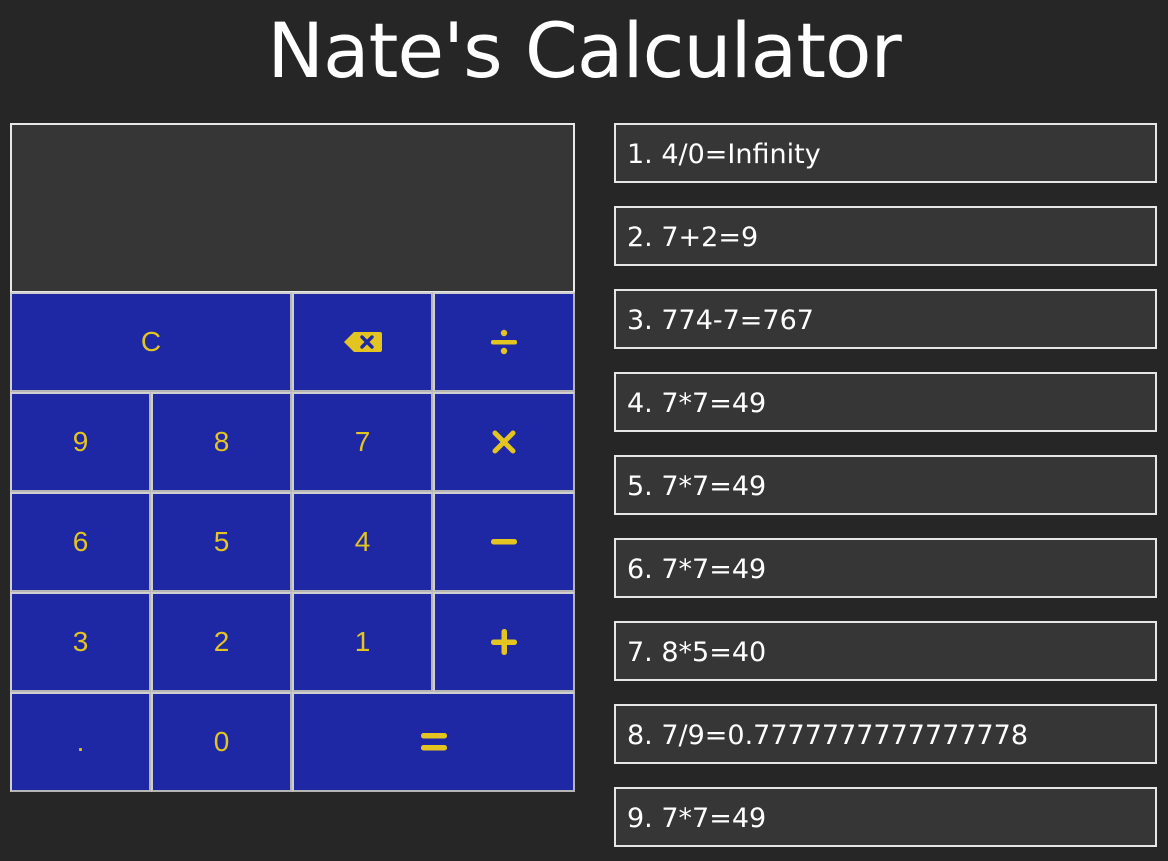 The width and height of the screenshot is (1168, 861). I want to click on history-item: 9. 7*7=49, so click(885, 817).